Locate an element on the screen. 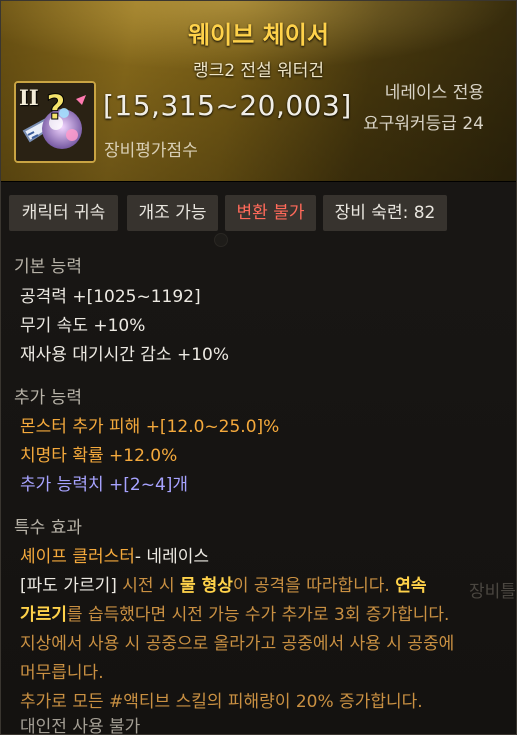 This screenshot has height=735, width=517. special-effect-line-5: 추가로 모든 #액티브 스킬의 피해량이 20% 증가합니다. is located at coordinates (221, 702).